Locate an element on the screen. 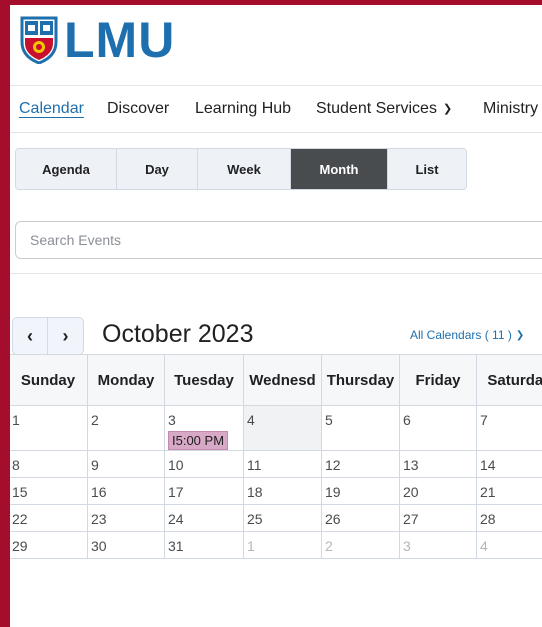  site-header: LMU is located at coordinates (276, 45).